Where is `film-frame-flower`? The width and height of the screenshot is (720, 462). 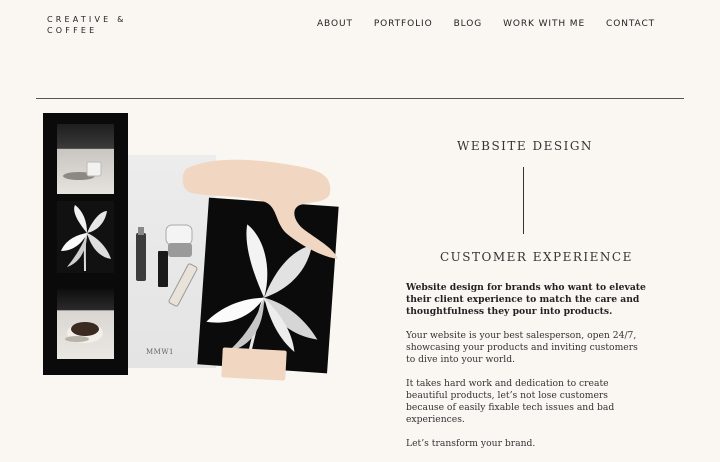
film-frame-flower is located at coordinates (85, 237).